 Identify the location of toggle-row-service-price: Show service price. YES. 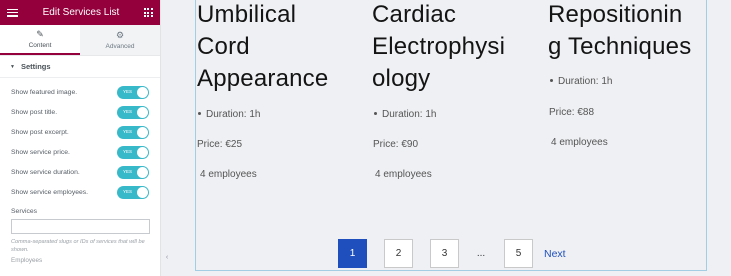
(80, 152).